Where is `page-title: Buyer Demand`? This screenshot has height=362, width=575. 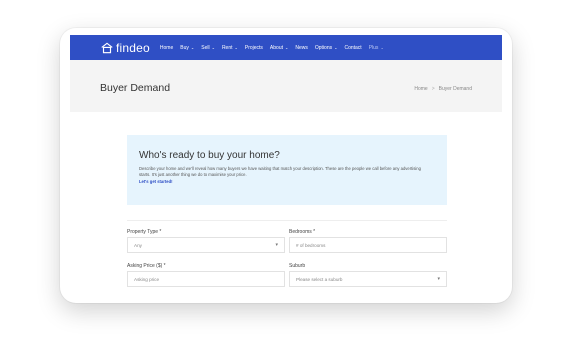
page-title: Buyer Demand is located at coordinates (135, 88).